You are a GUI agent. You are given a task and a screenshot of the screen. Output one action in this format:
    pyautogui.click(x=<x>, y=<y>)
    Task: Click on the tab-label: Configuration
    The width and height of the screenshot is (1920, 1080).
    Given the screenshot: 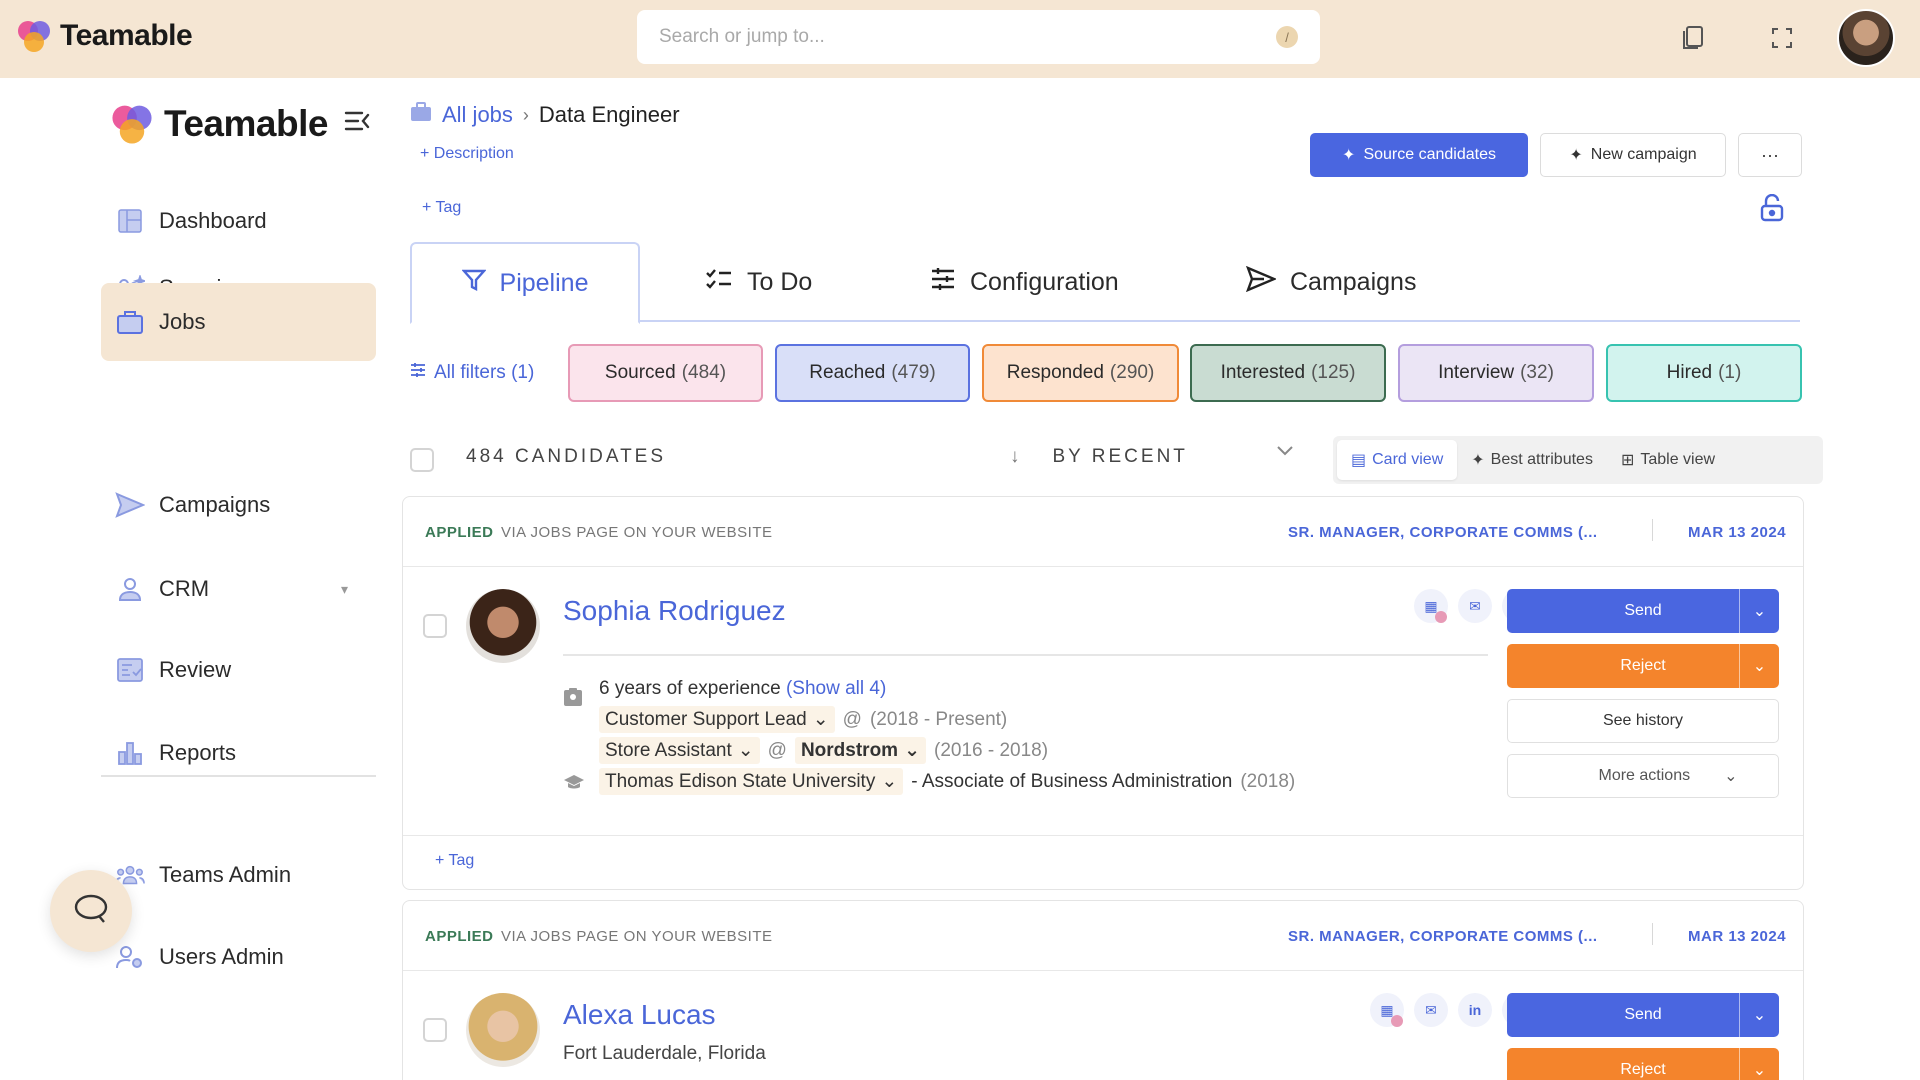 What is the action you would take?
    pyautogui.click(x=1044, y=281)
    